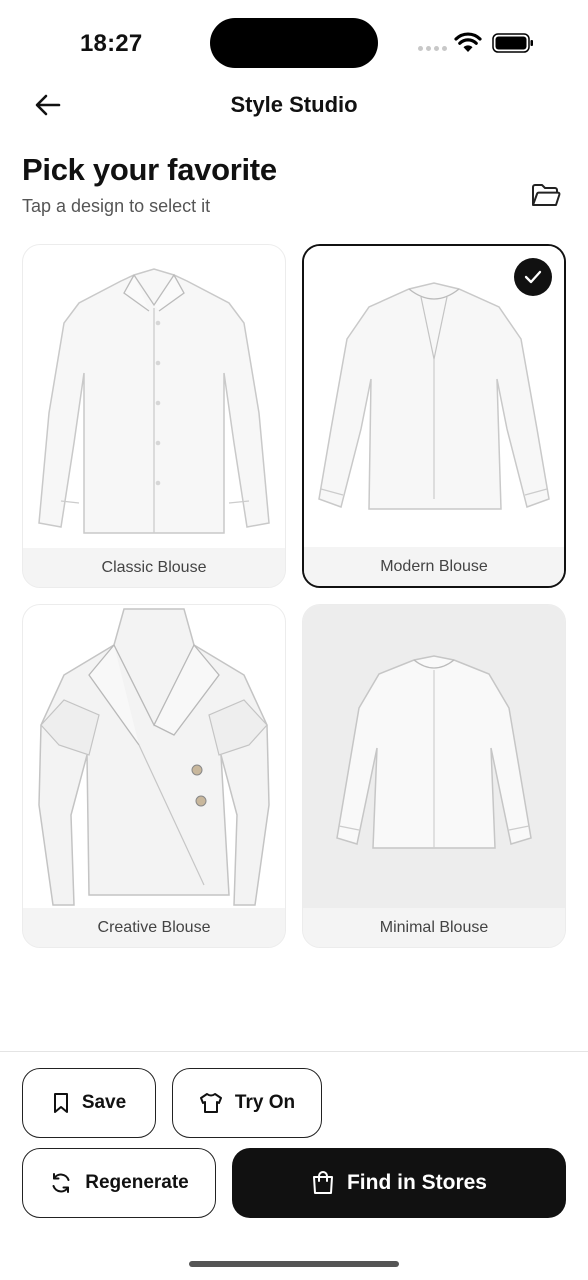  I want to click on page-title: Style Studio, so click(294, 104).